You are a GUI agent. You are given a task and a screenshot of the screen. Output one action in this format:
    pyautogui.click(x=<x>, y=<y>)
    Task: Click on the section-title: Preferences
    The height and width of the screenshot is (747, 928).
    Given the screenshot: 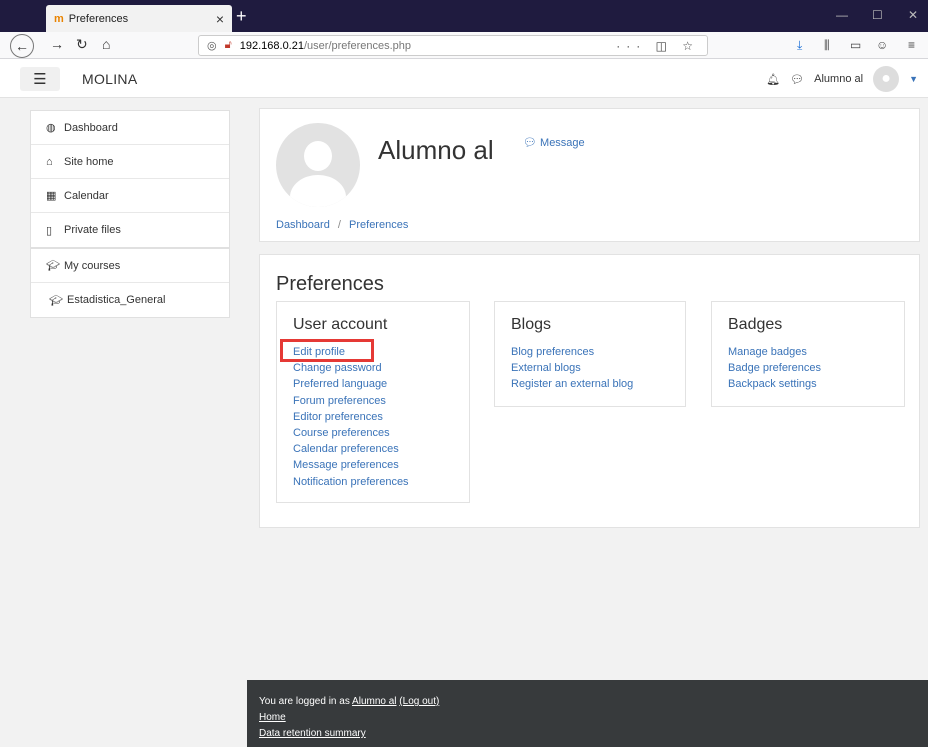 What is the action you would take?
    pyautogui.click(x=330, y=284)
    